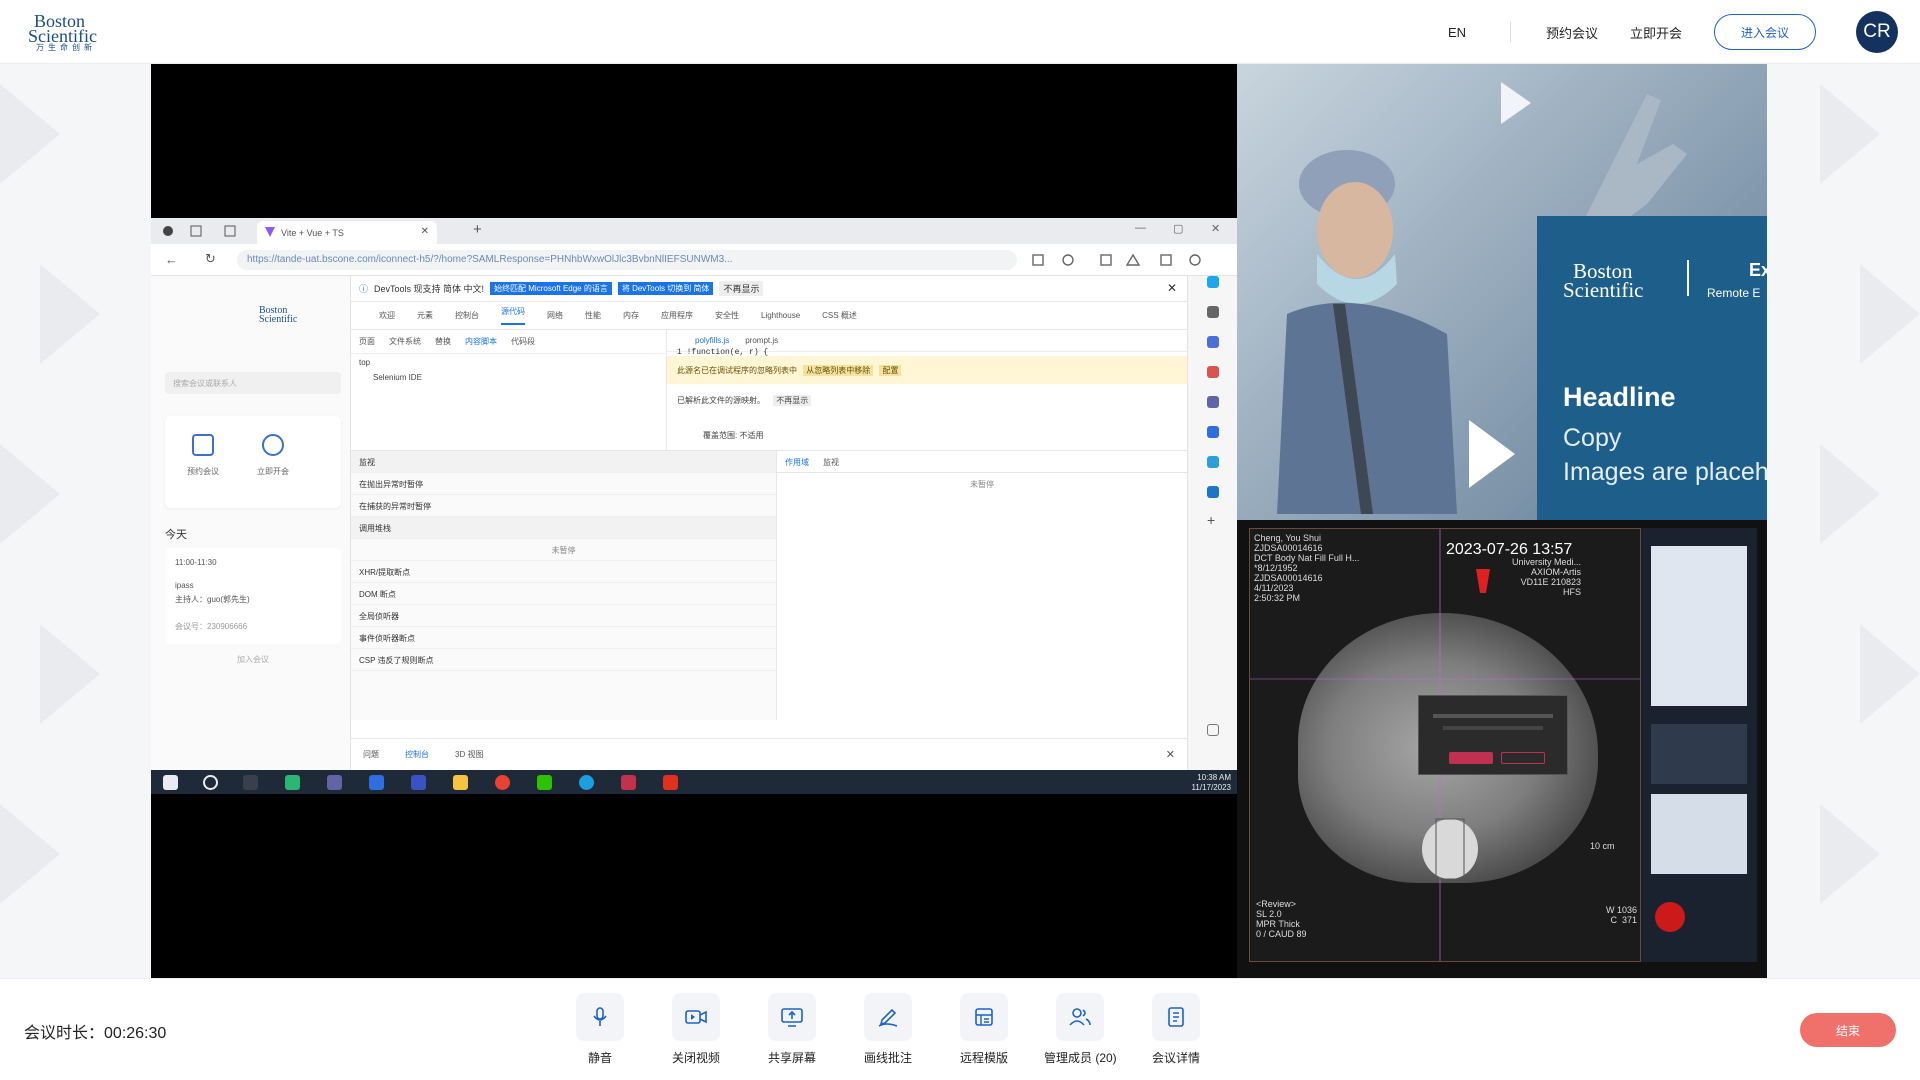 The height and width of the screenshot is (1080, 1920). What do you see at coordinates (405, 341) in the screenshot?
I see `sources-subtab: 文件系统` at bounding box center [405, 341].